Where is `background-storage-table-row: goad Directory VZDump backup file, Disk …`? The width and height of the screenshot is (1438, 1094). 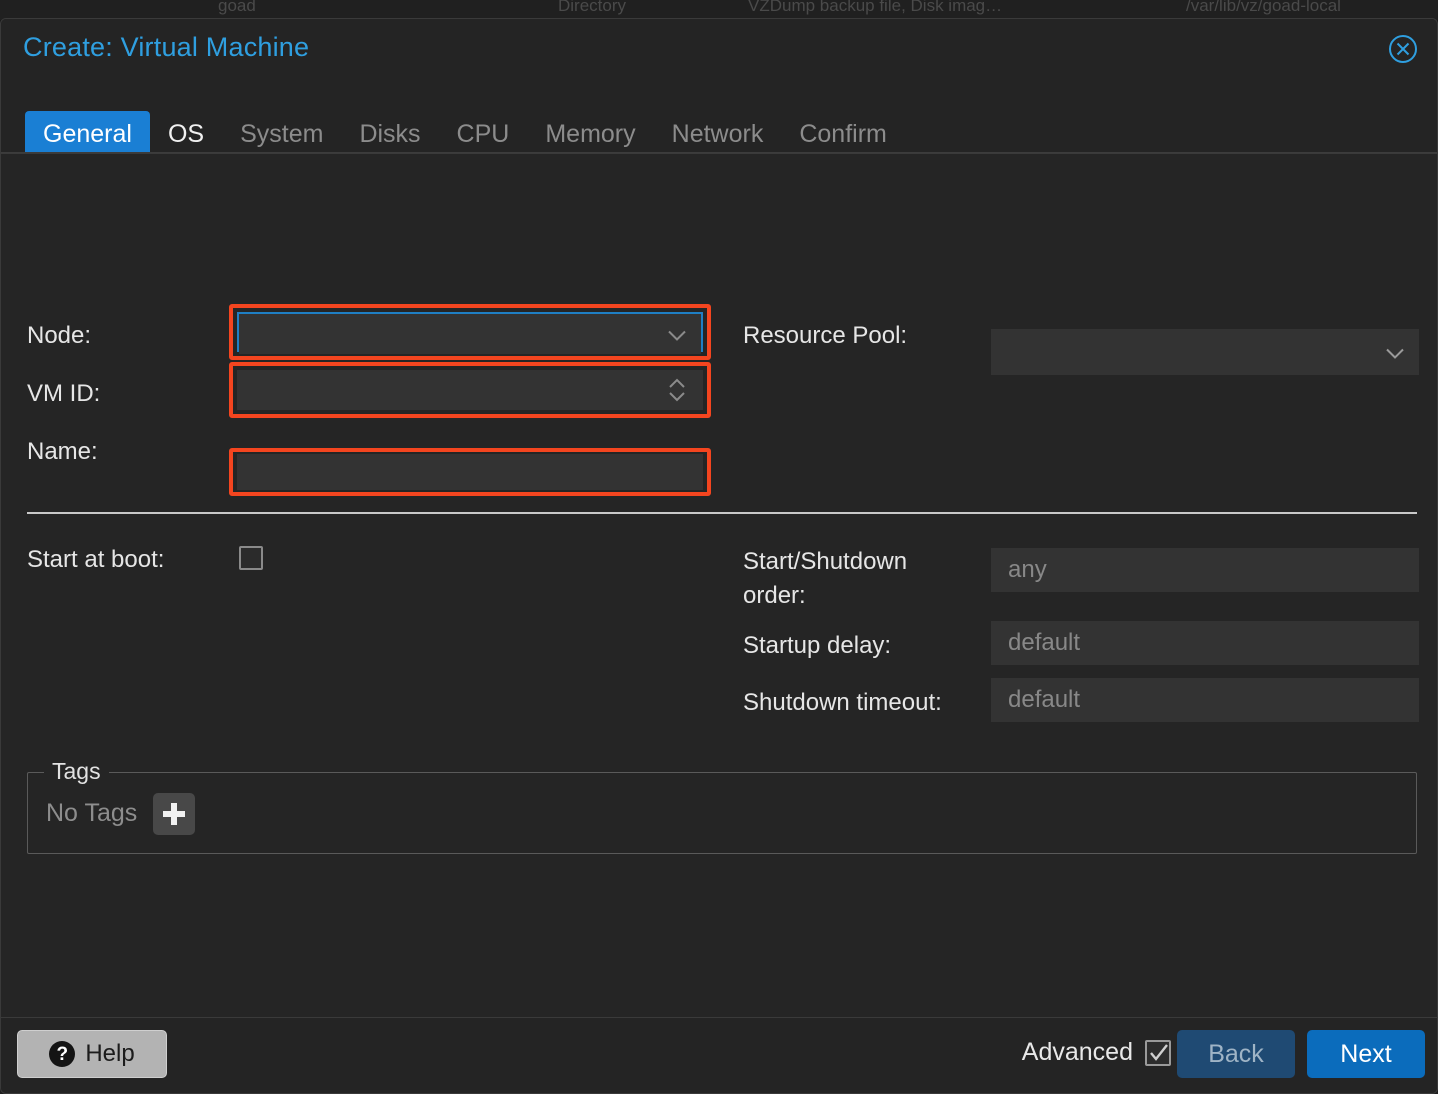
background-storage-table-row: goad Directory VZDump backup file, Disk … is located at coordinates (719, 10).